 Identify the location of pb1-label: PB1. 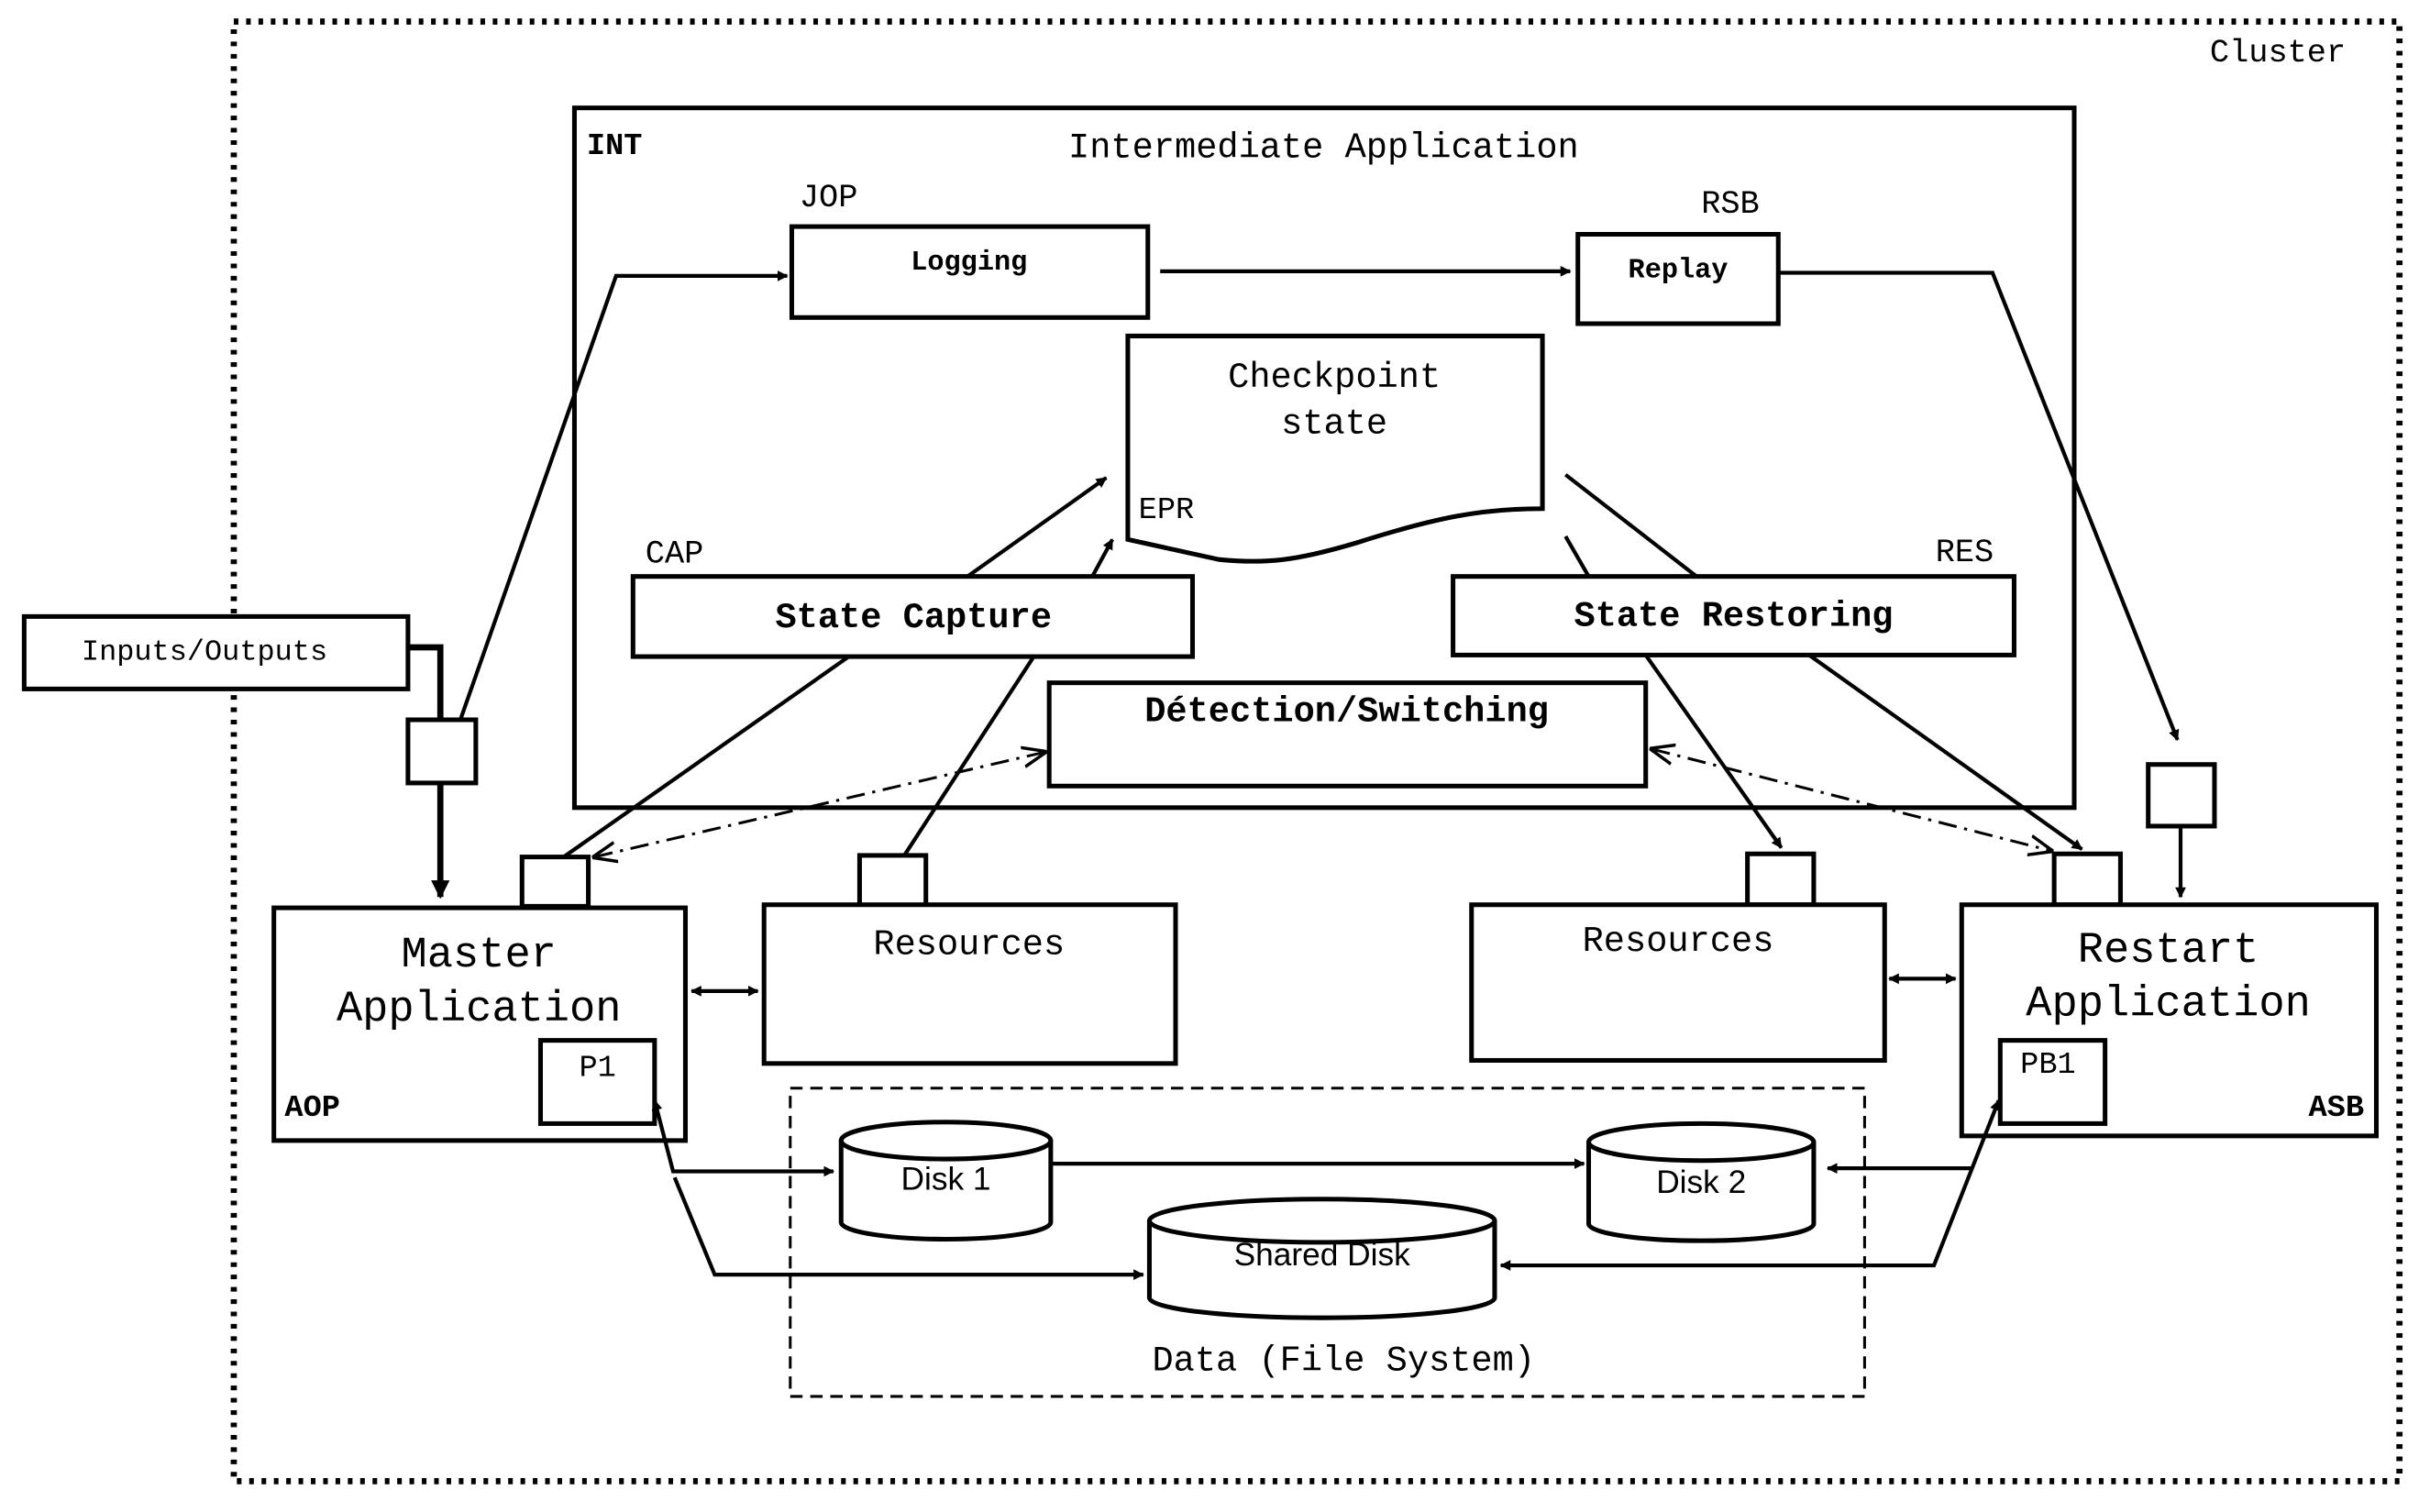
(2048, 1065).